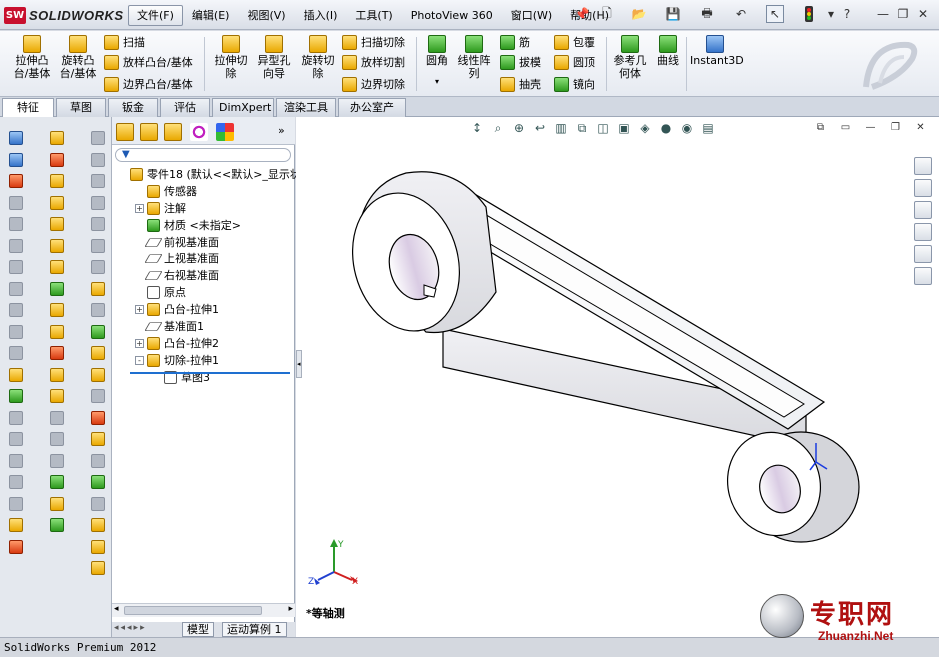 This screenshot has width=939, height=657. What do you see at coordinates (775, 14) in the screenshot?
I see `select-cursor-icon: ↖` at bounding box center [775, 14].